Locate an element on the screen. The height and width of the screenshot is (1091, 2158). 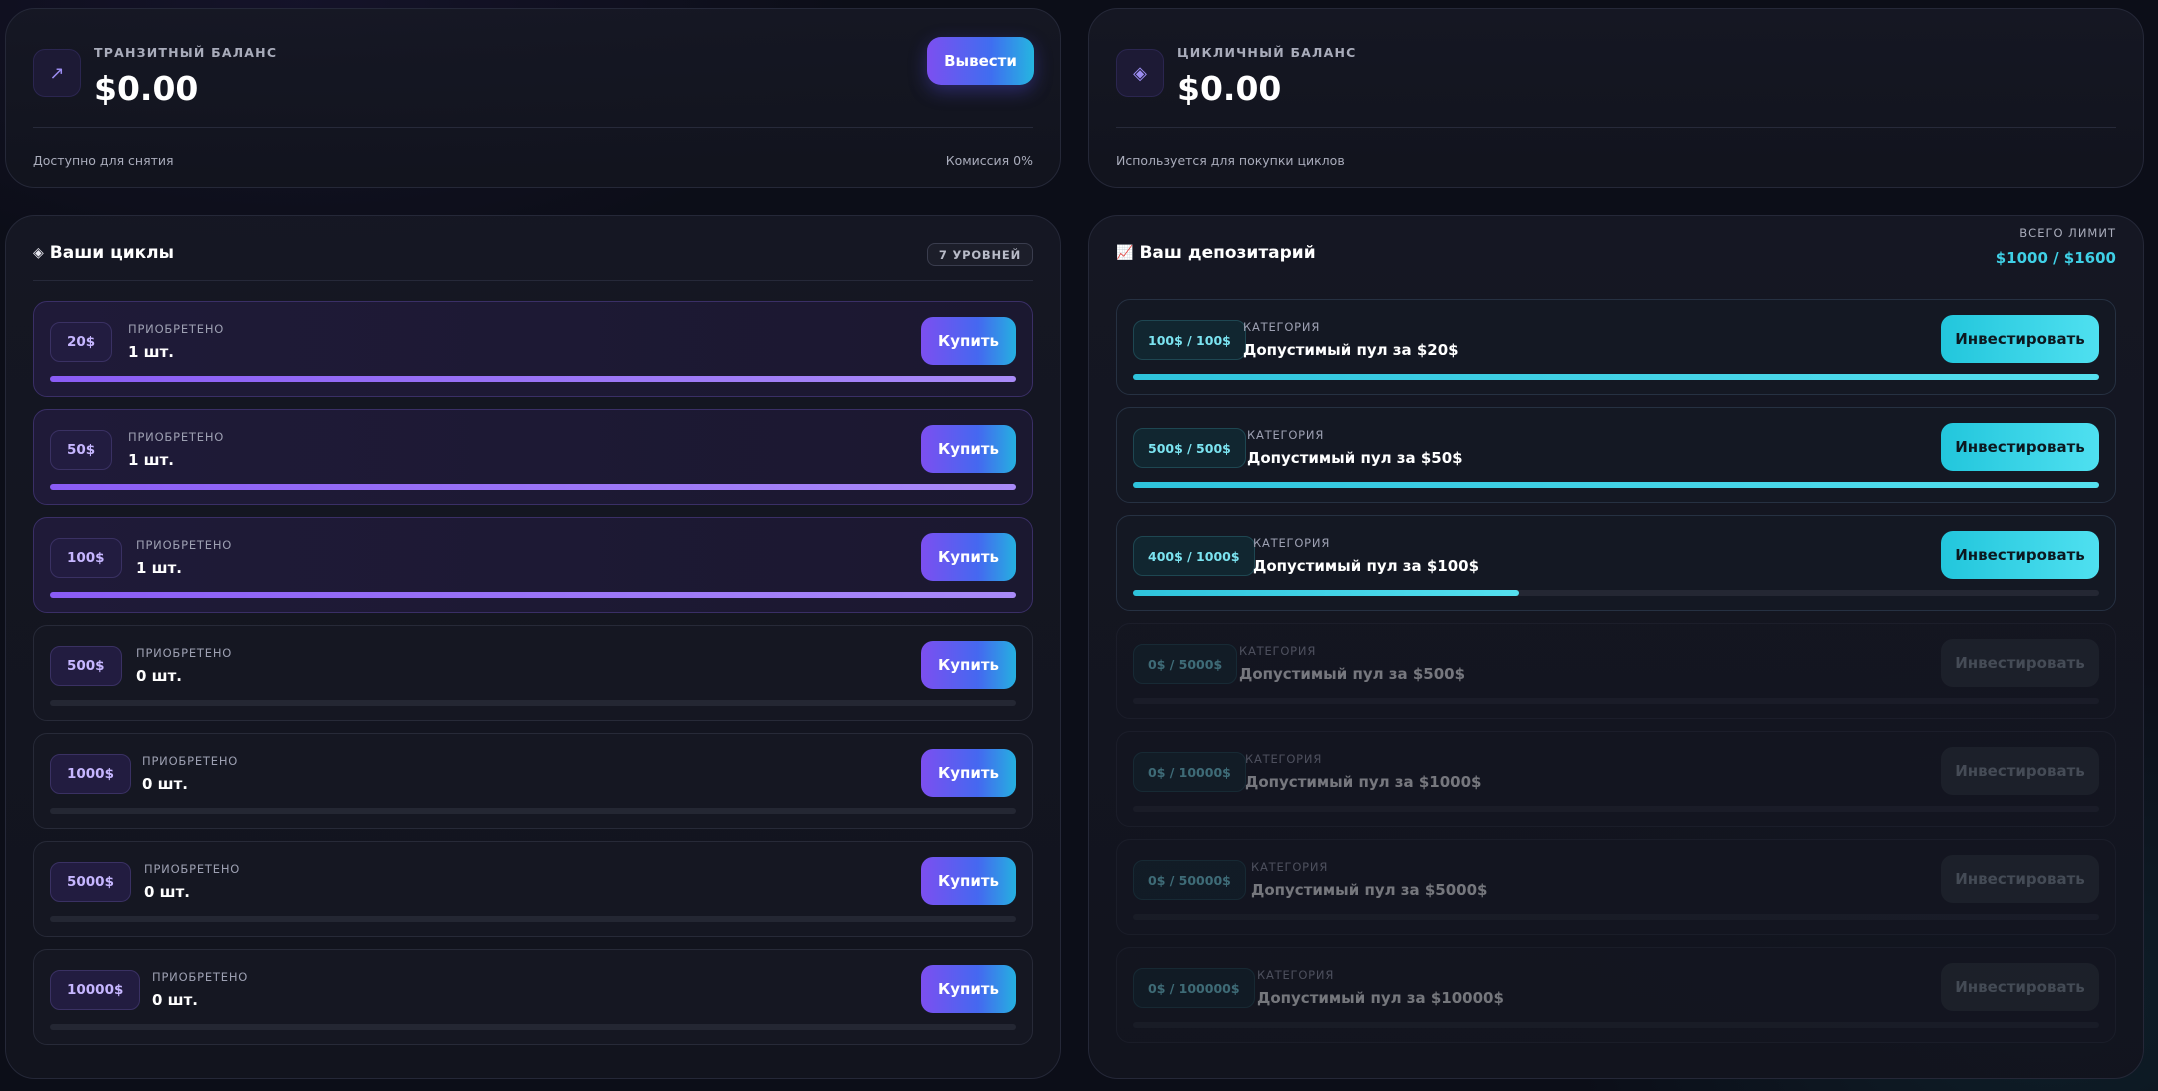
pool-amount-tag: 0$ / 5000$ is located at coordinates (1185, 664).